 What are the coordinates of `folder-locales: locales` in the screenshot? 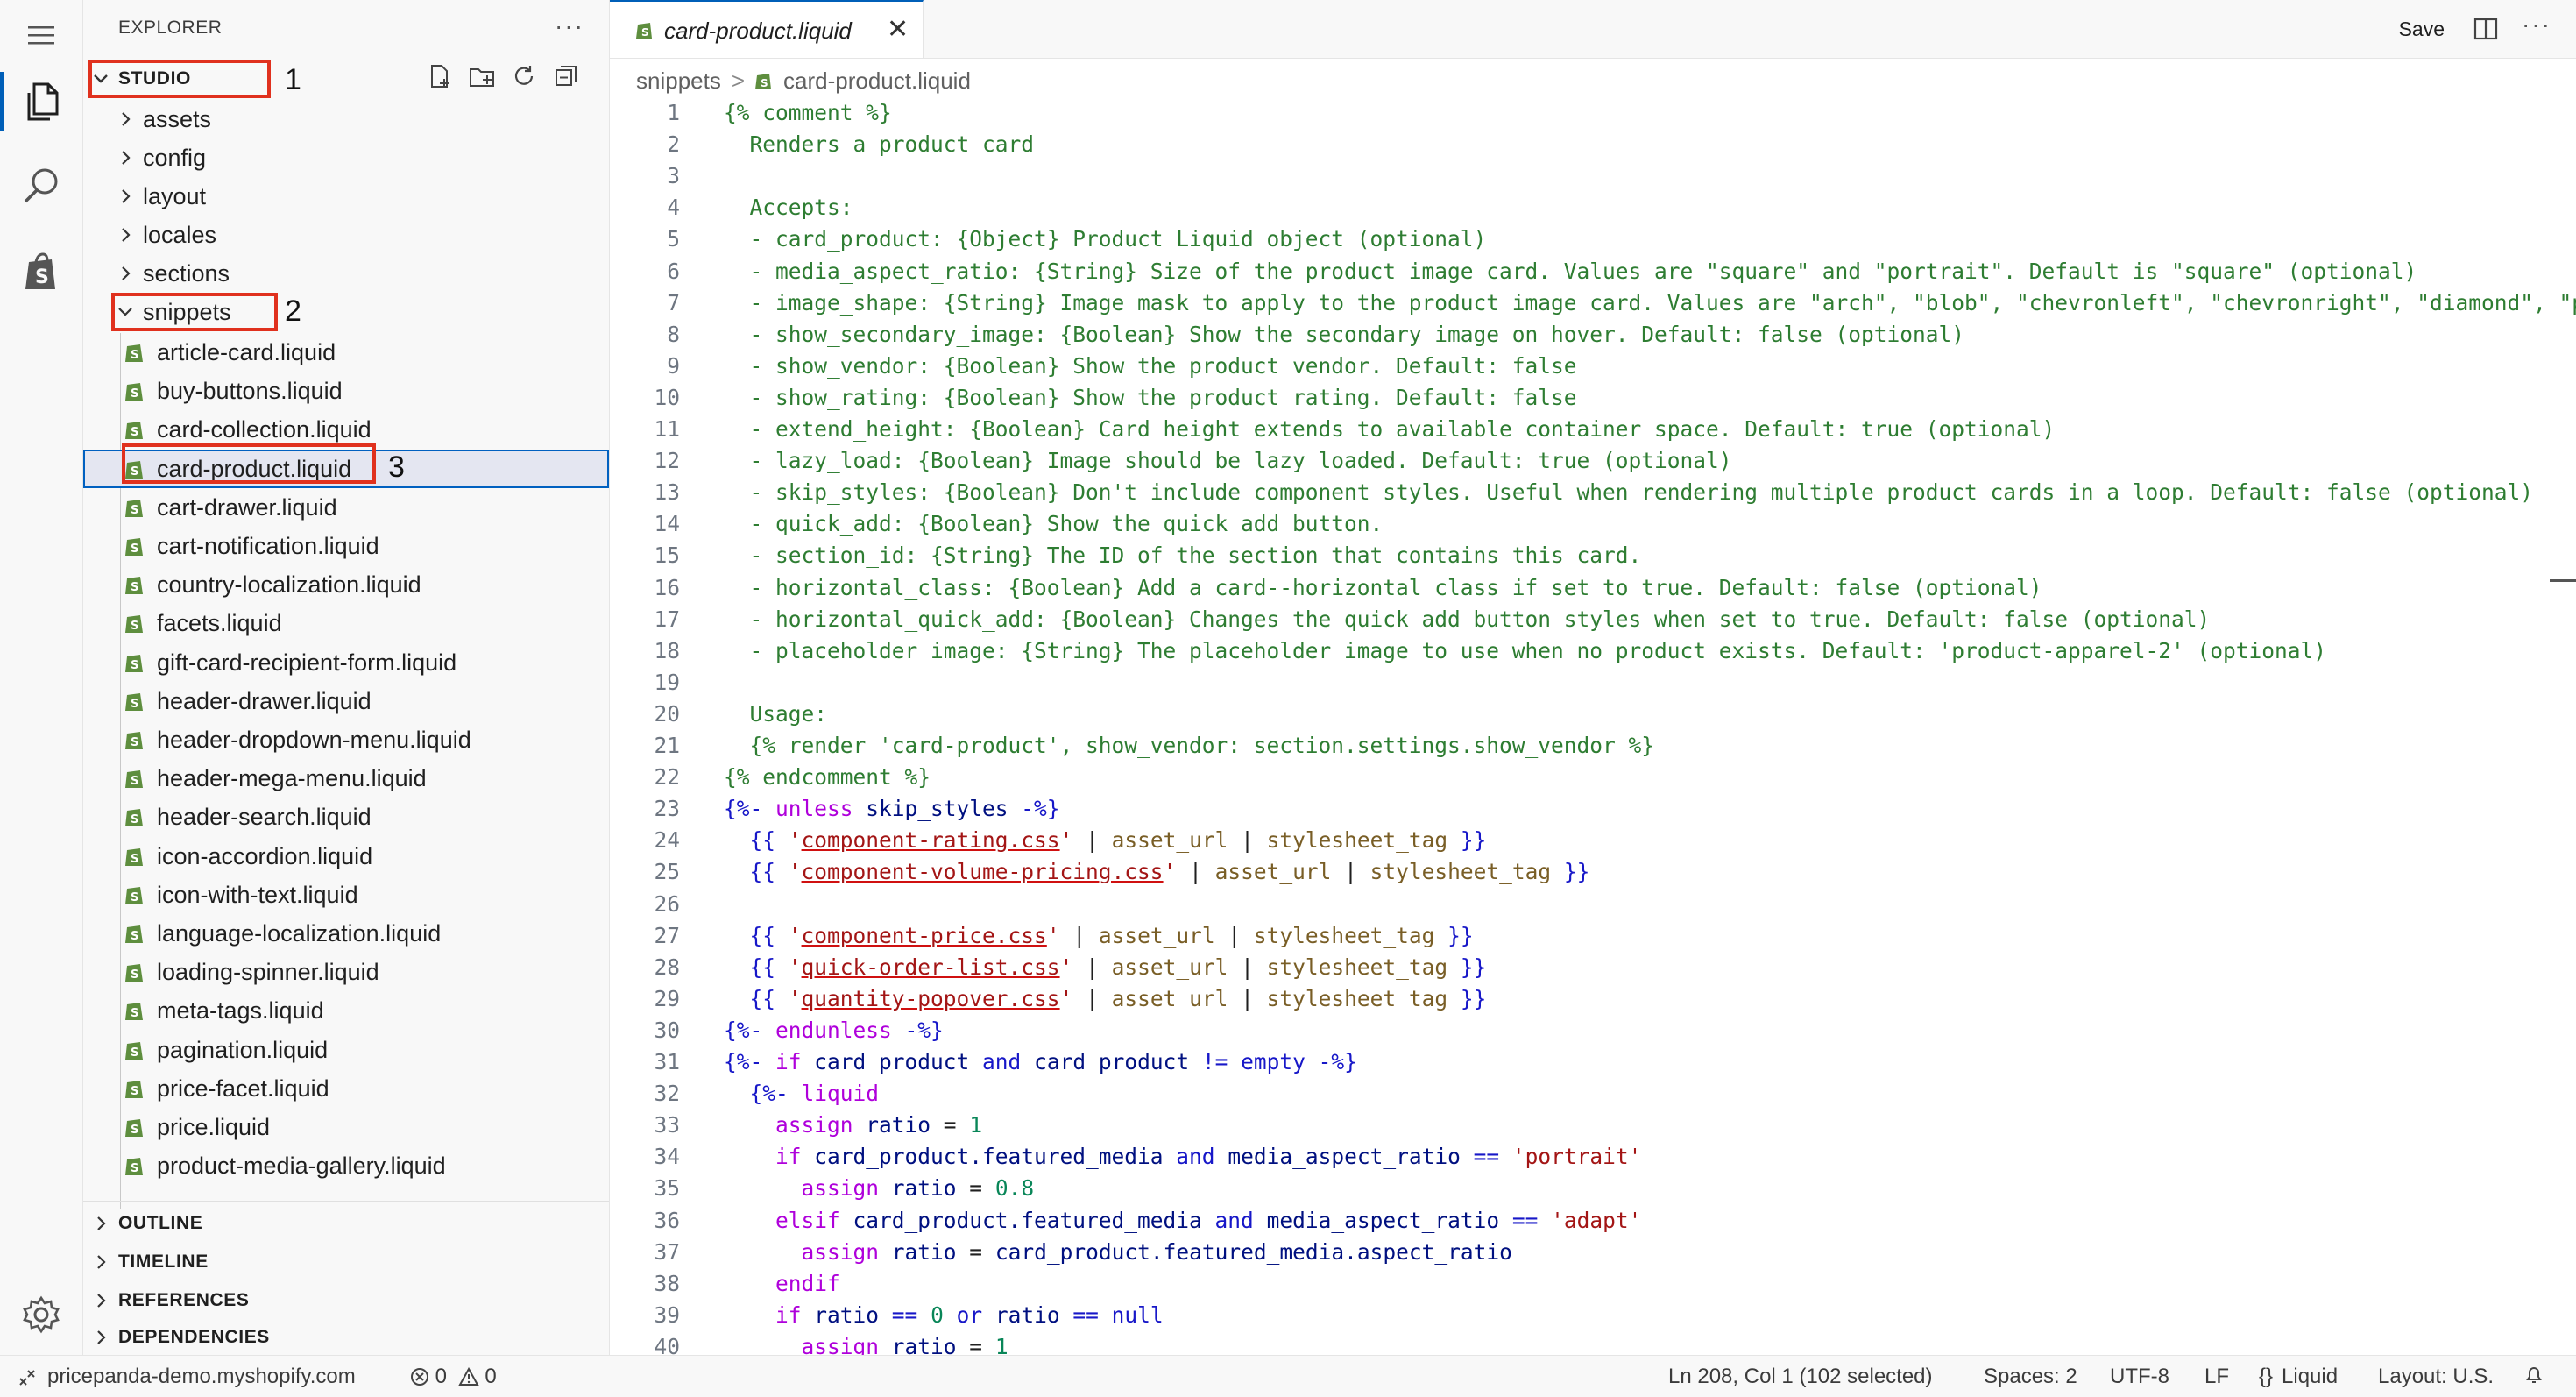 It's located at (346, 235).